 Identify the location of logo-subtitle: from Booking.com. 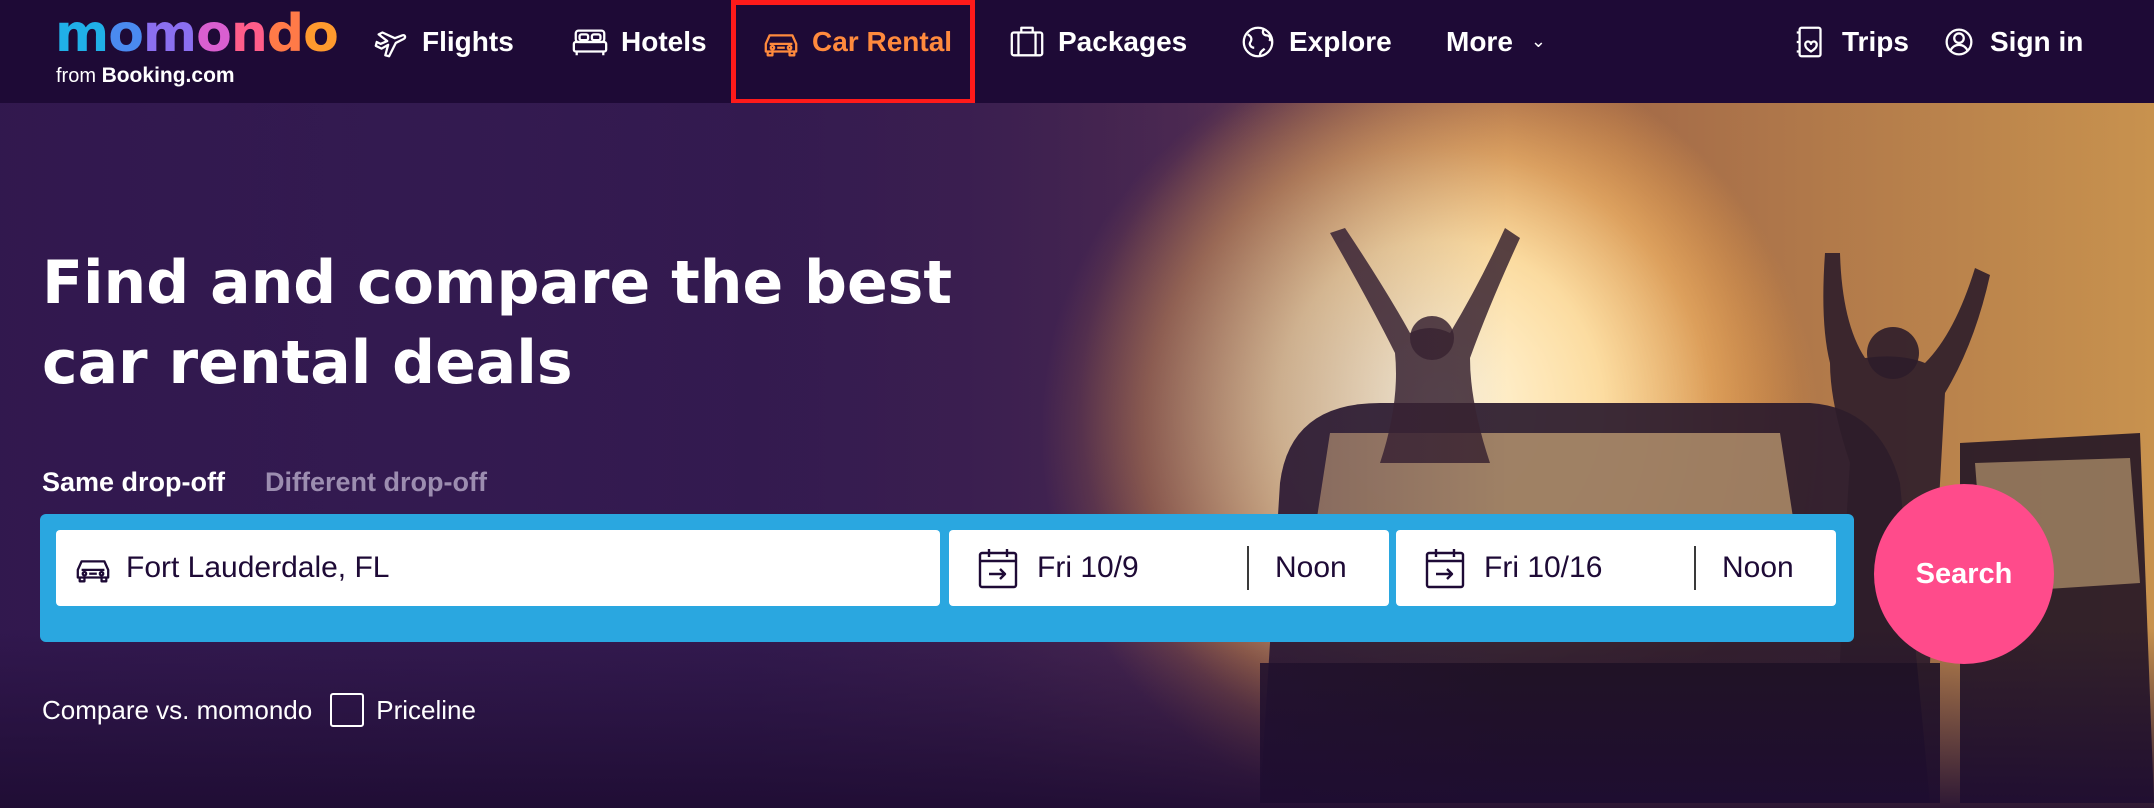
(145, 75).